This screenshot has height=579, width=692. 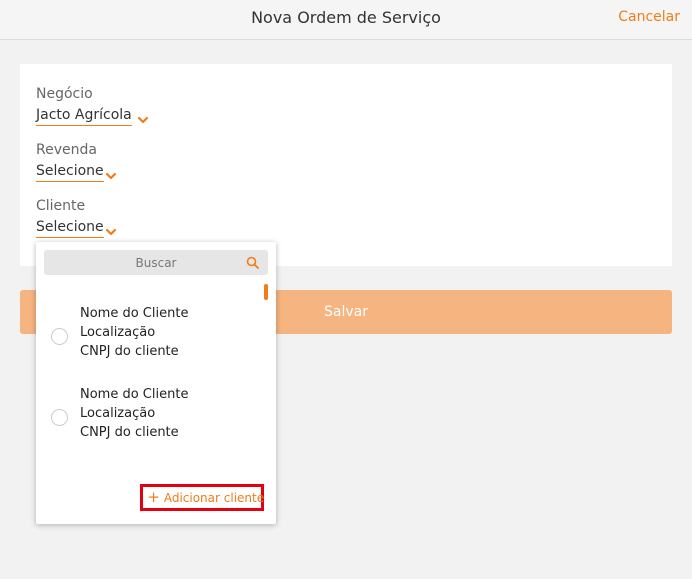 I want to click on revenda-field: Revenda Selecione, so click(x=76, y=162).